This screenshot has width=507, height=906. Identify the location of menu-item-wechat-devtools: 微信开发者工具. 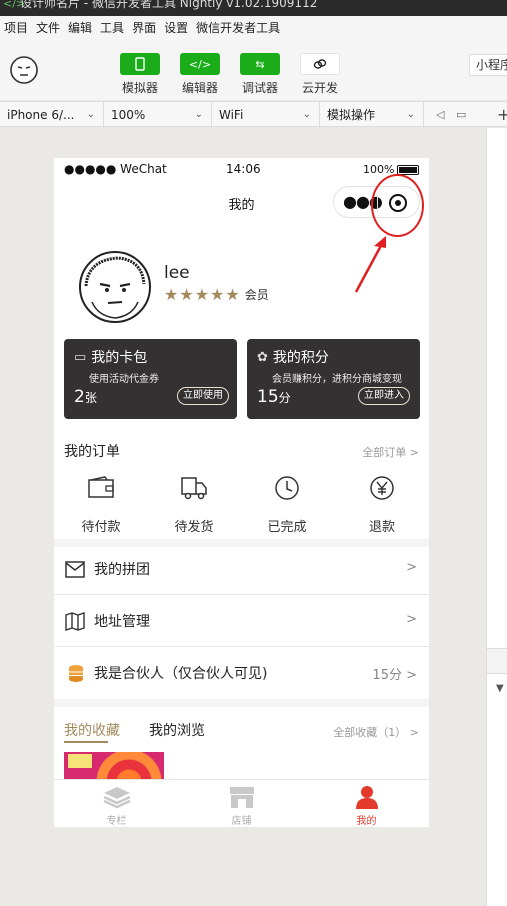
(238, 28).